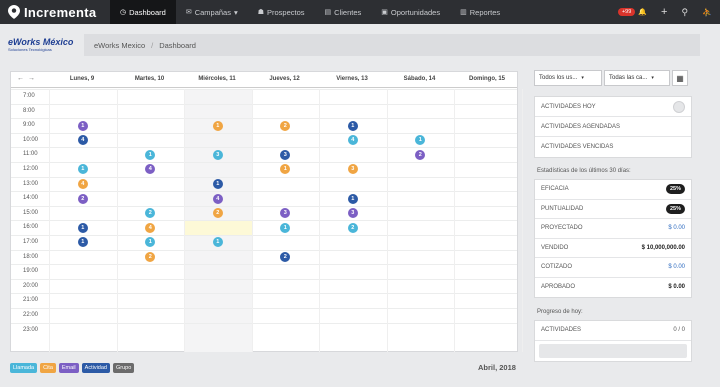  What do you see at coordinates (486, 79) in the screenshot?
I see `day-header: Domingo, 15` at bounding box center [486, 79].